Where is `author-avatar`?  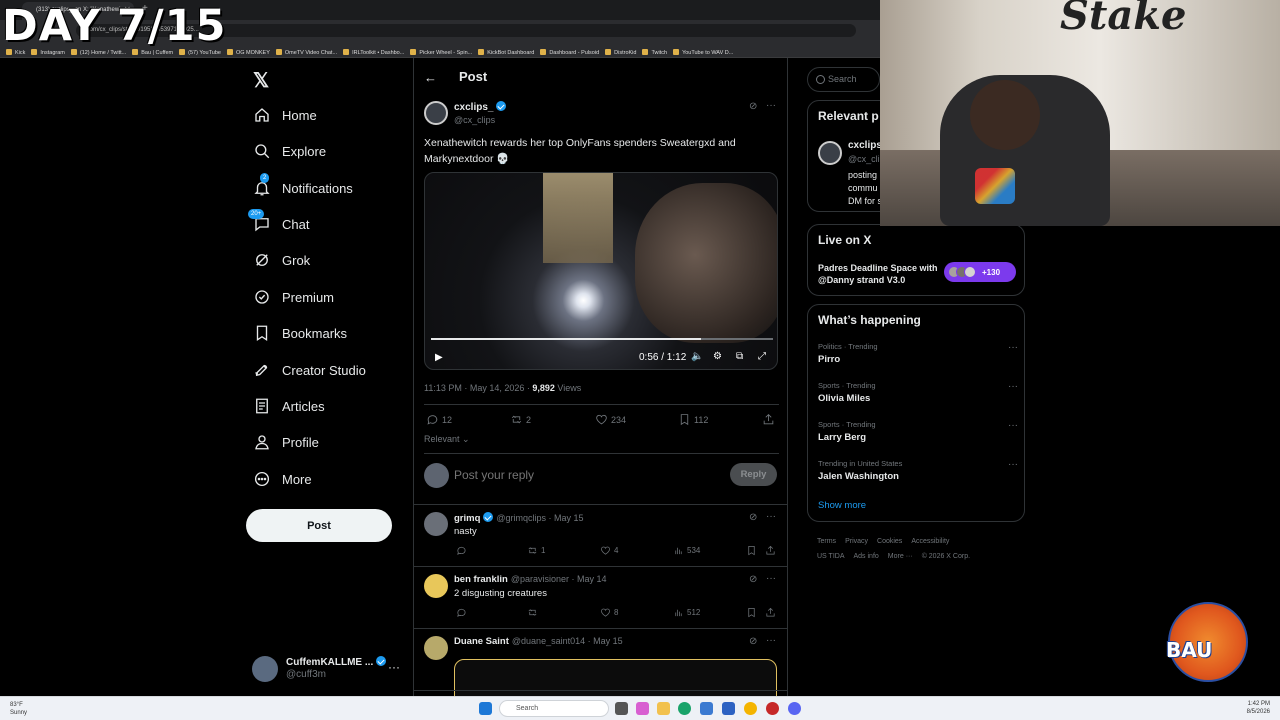 author-avatar is located at coordinates (436, 113).